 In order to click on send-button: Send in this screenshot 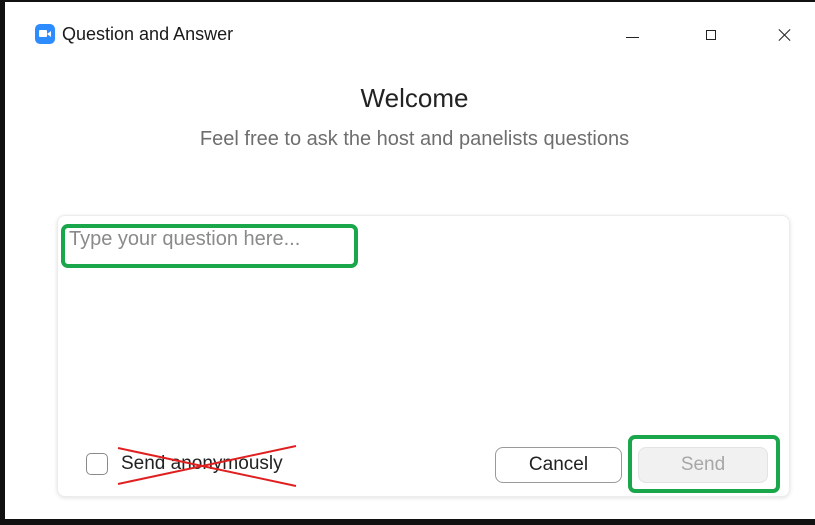, I will do `click(703, 465)`.